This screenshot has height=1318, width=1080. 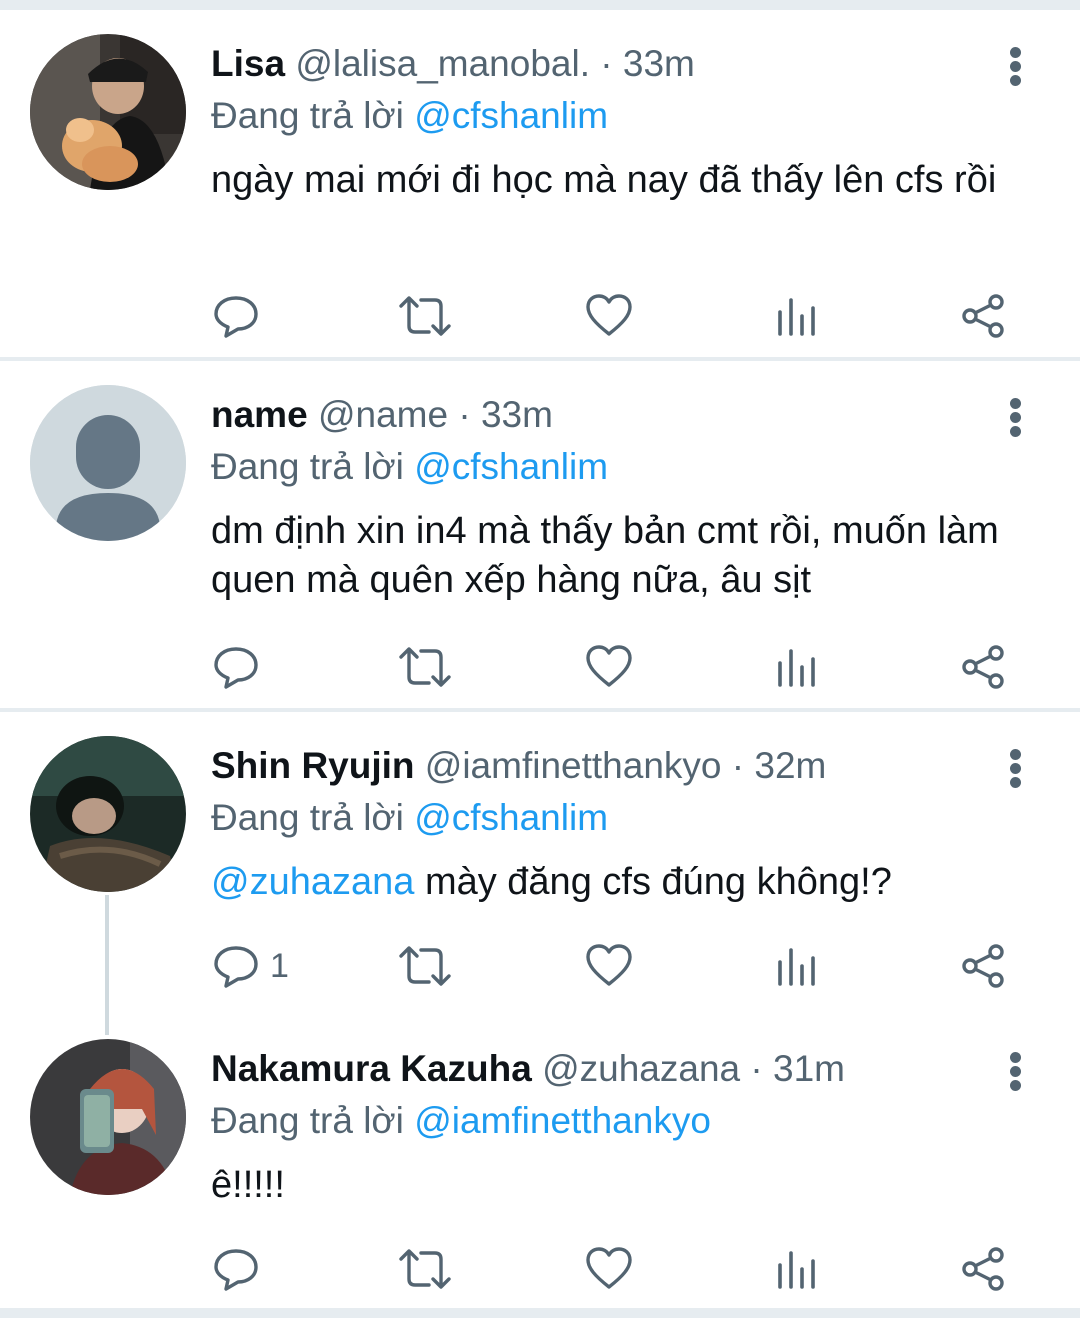 What do you see at coordinates (262, 966) in the screenshot?
I see `reply-button: 1` at bounding box center [262, 966].